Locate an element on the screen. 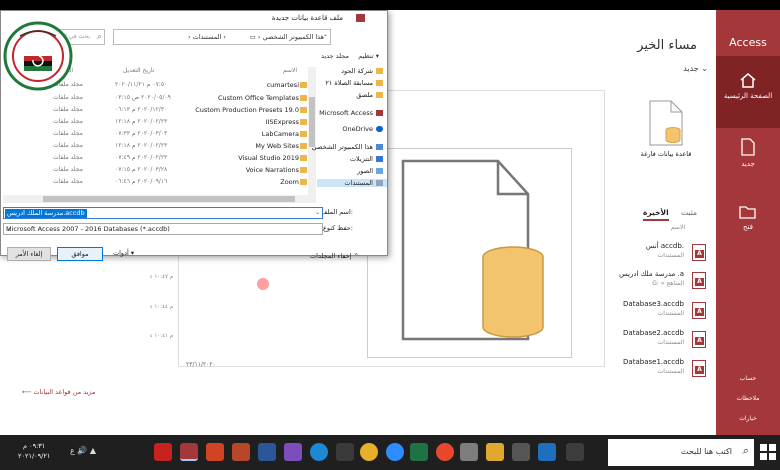 The width and height of the screenshot is (780, 470). new-folder-button: مجلد جديد is located at coordinates (335, 56).